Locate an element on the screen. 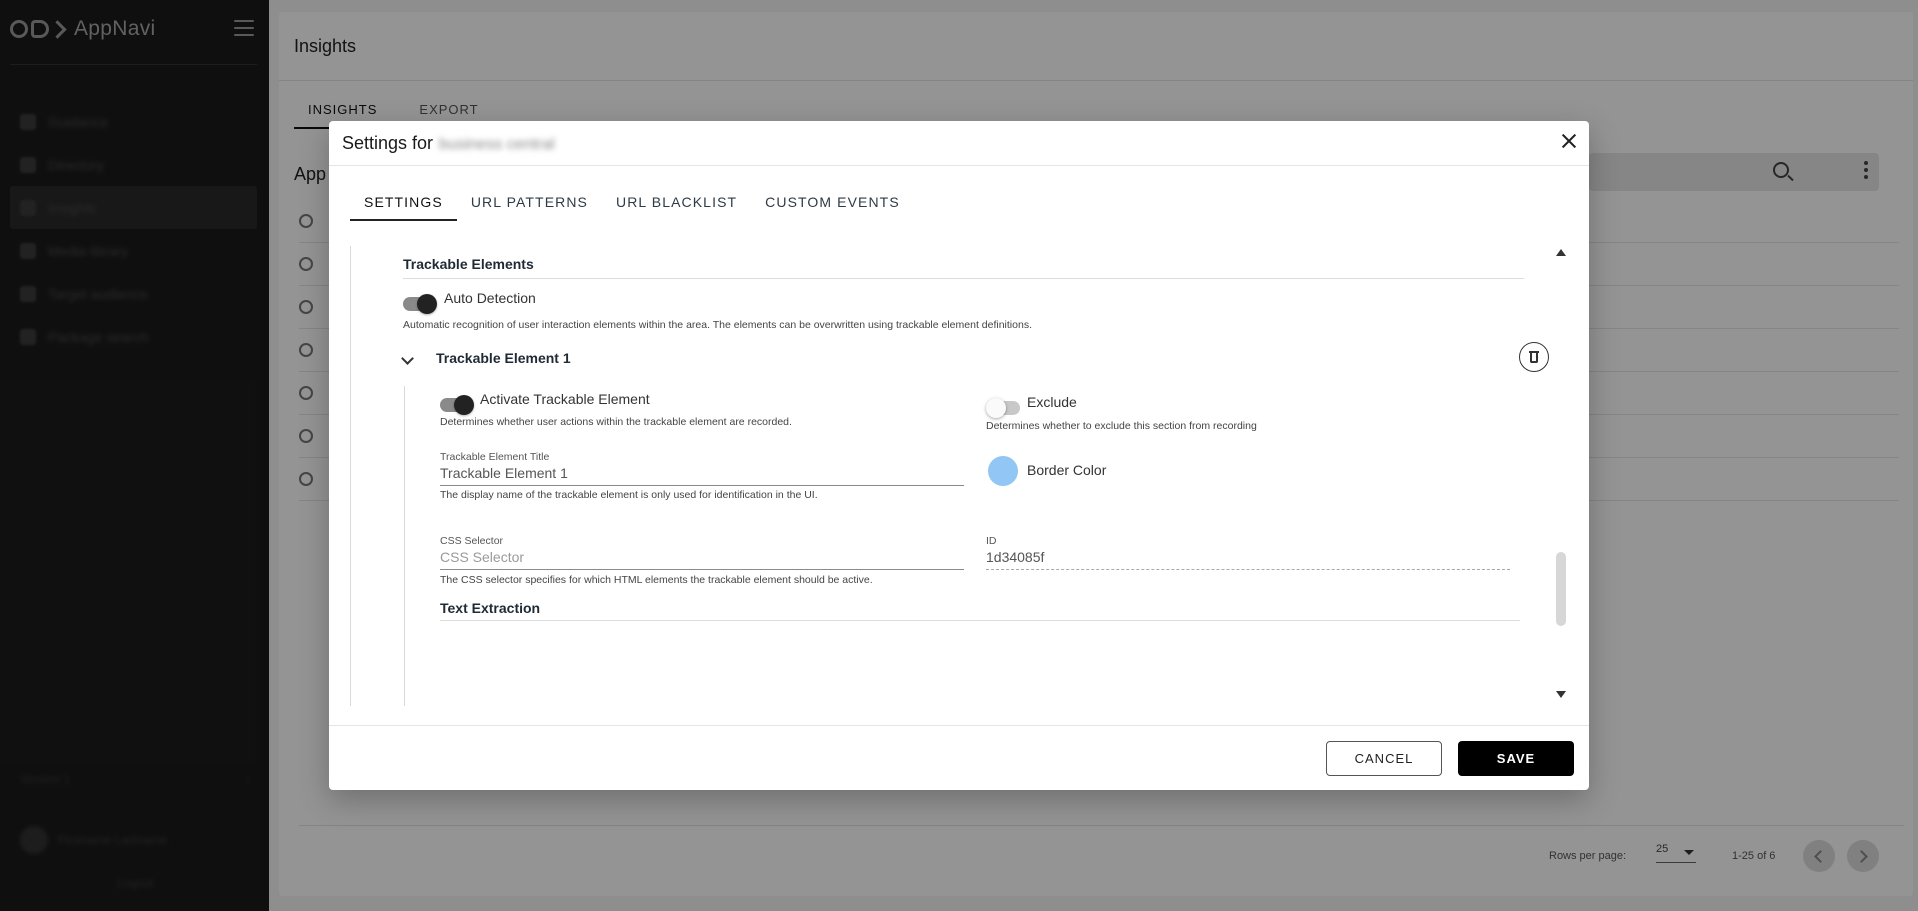 The height and width of the screenshot is (911, 1918). scroll-down-icon is located at coordinates (1561, 694).